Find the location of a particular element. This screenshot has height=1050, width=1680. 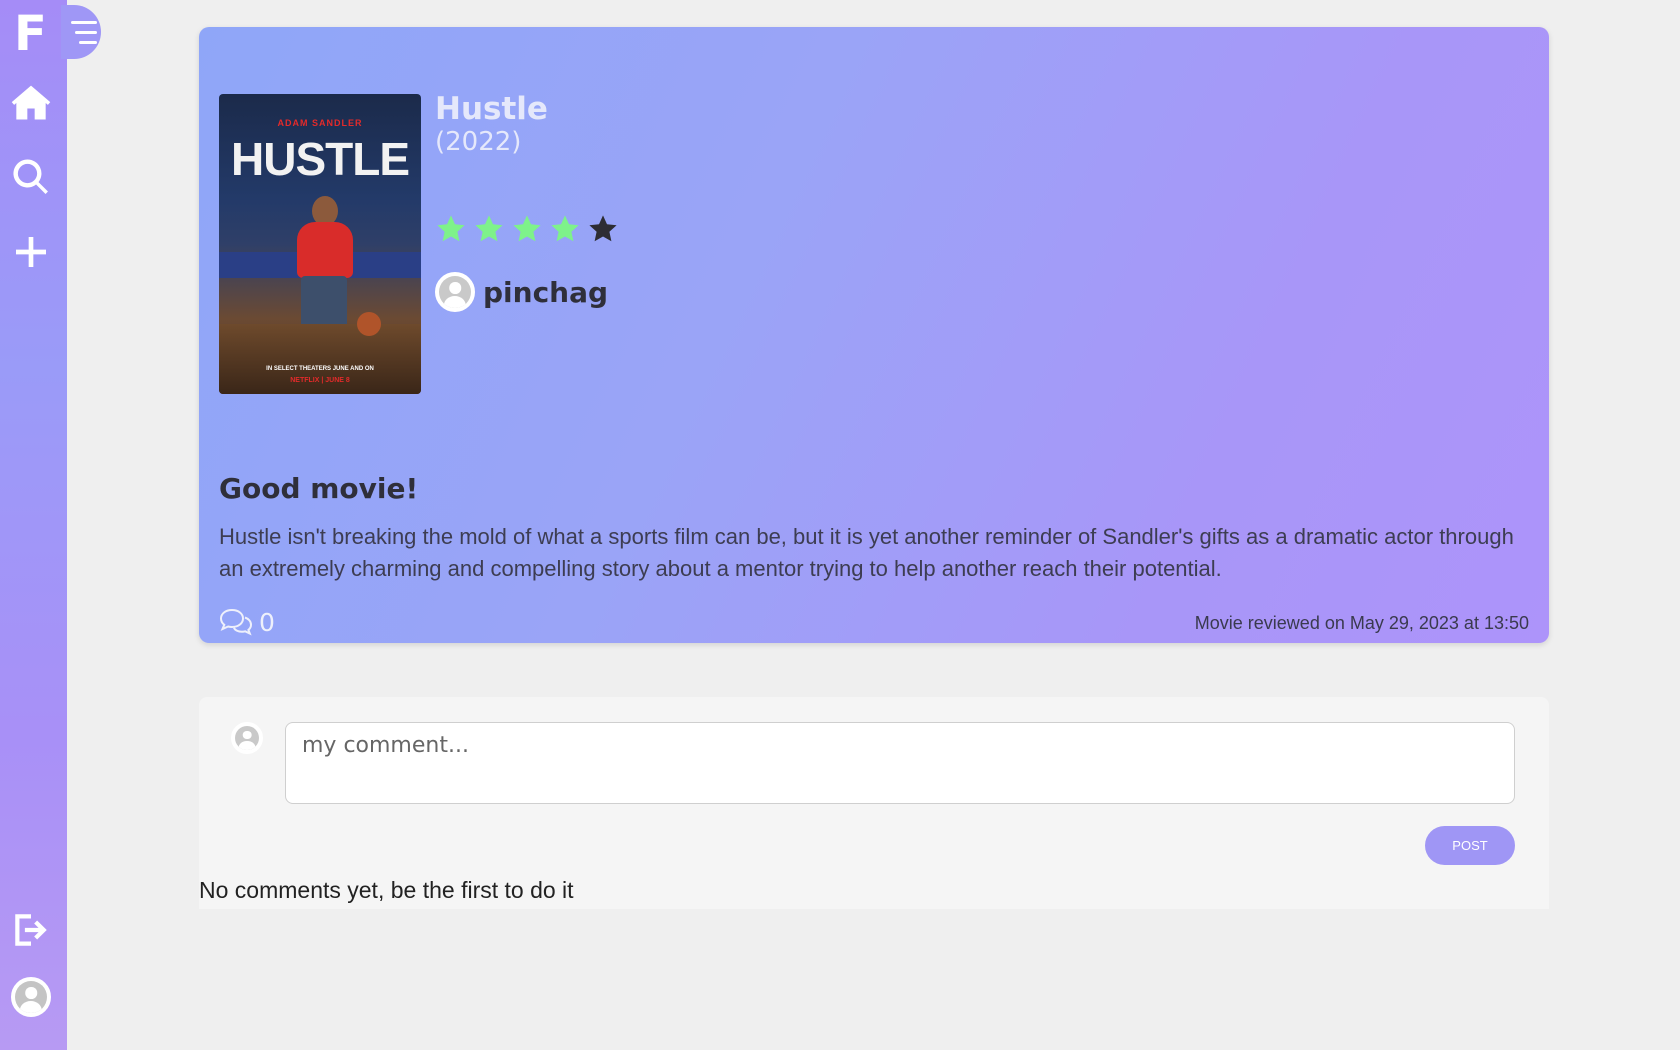

review-date: Movie reviewed on May 29, 2023 at 13:50 is located at coordinates (1361, 623).